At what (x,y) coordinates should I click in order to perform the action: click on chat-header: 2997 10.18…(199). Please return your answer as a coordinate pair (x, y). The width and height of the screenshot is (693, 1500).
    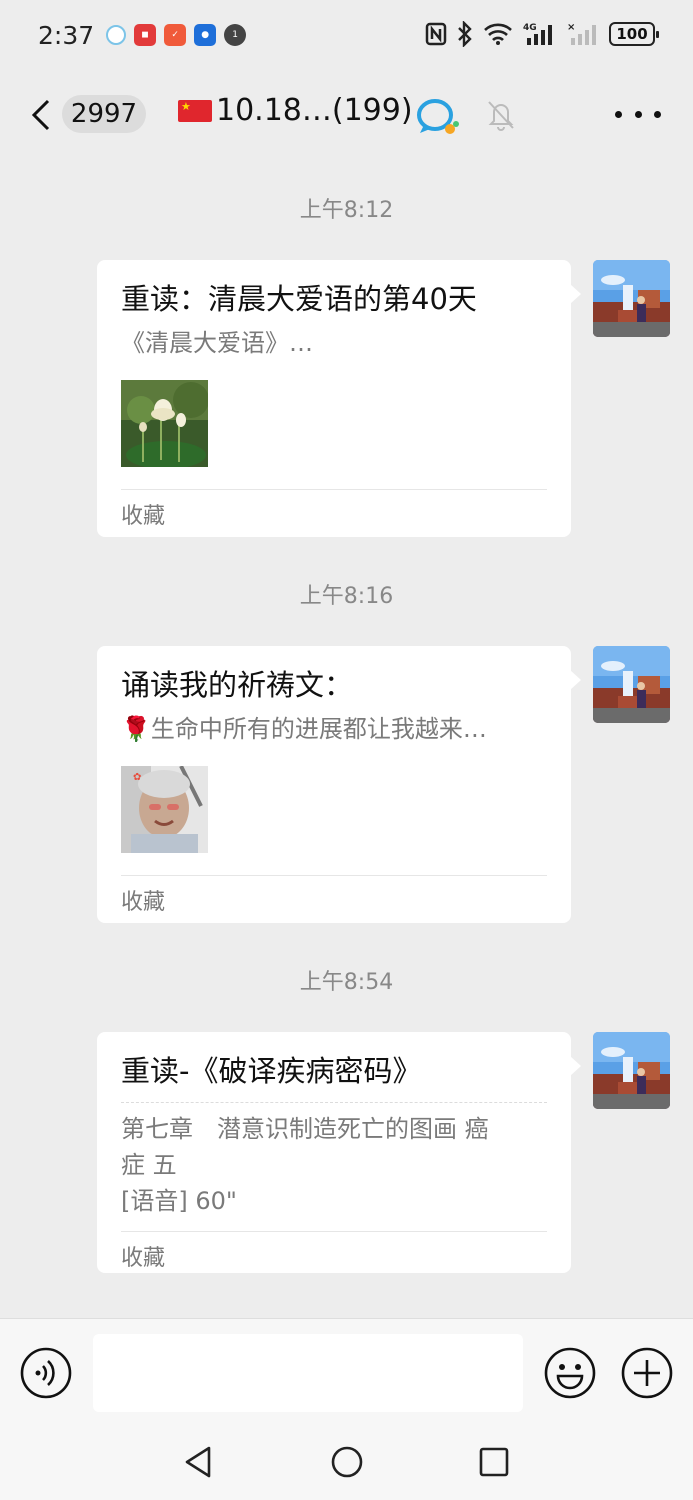
    Looking at the image, I should click on (346, 115).